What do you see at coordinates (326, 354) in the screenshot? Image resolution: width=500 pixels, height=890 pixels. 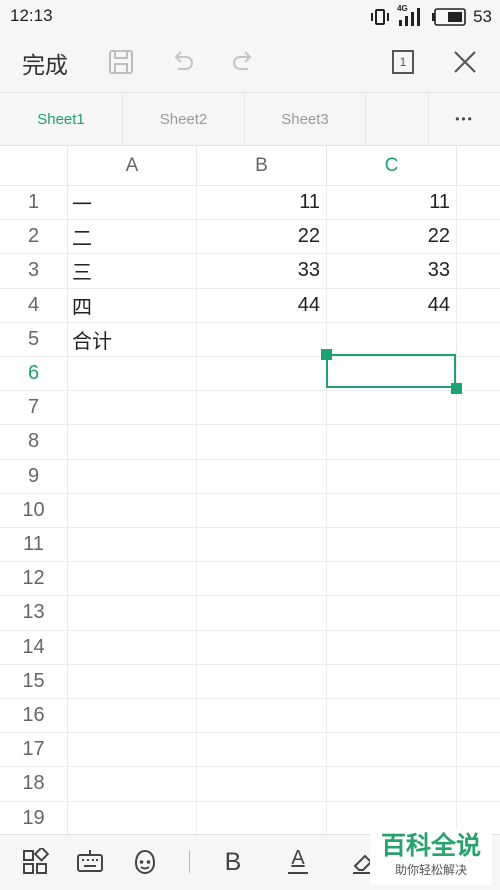 I see `selection-handle-top-left` at bounding box center [326, 354].